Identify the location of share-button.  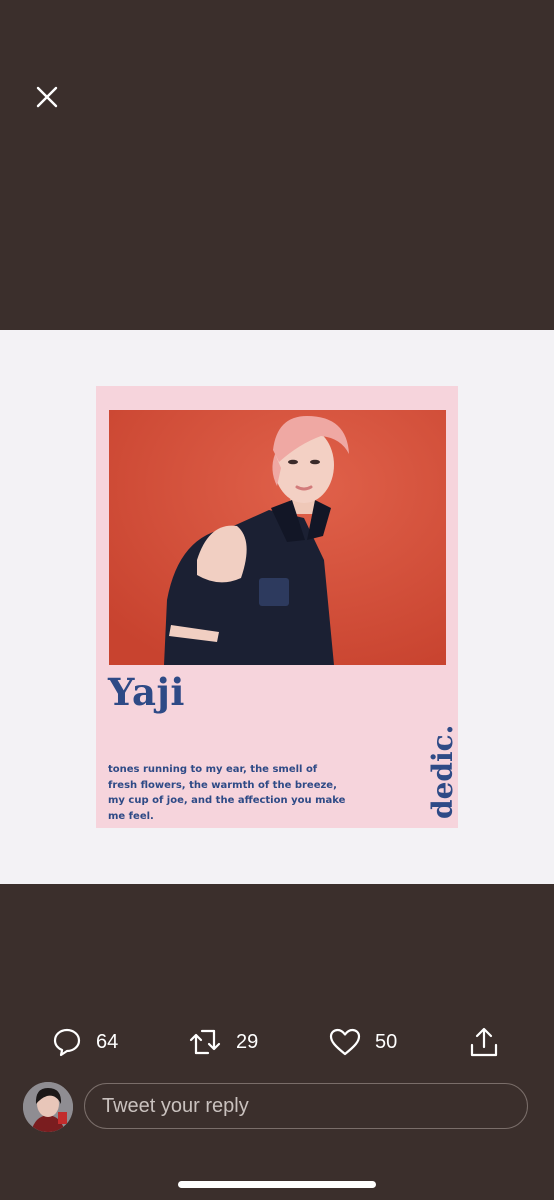
(484, 1042).